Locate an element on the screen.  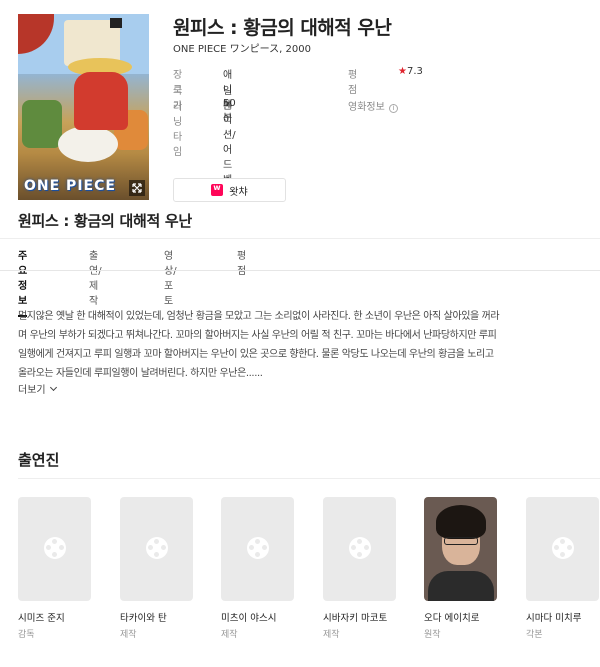
more-button: 더보기 is located at coordinates (37, 388).